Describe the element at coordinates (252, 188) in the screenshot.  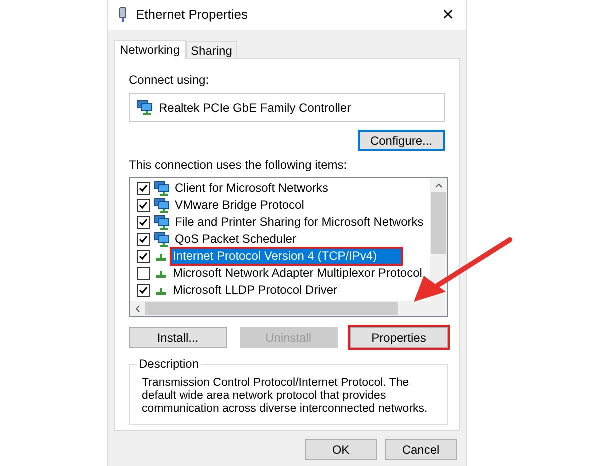
I see `list-item: Client for Microsoft Networks` at that location.